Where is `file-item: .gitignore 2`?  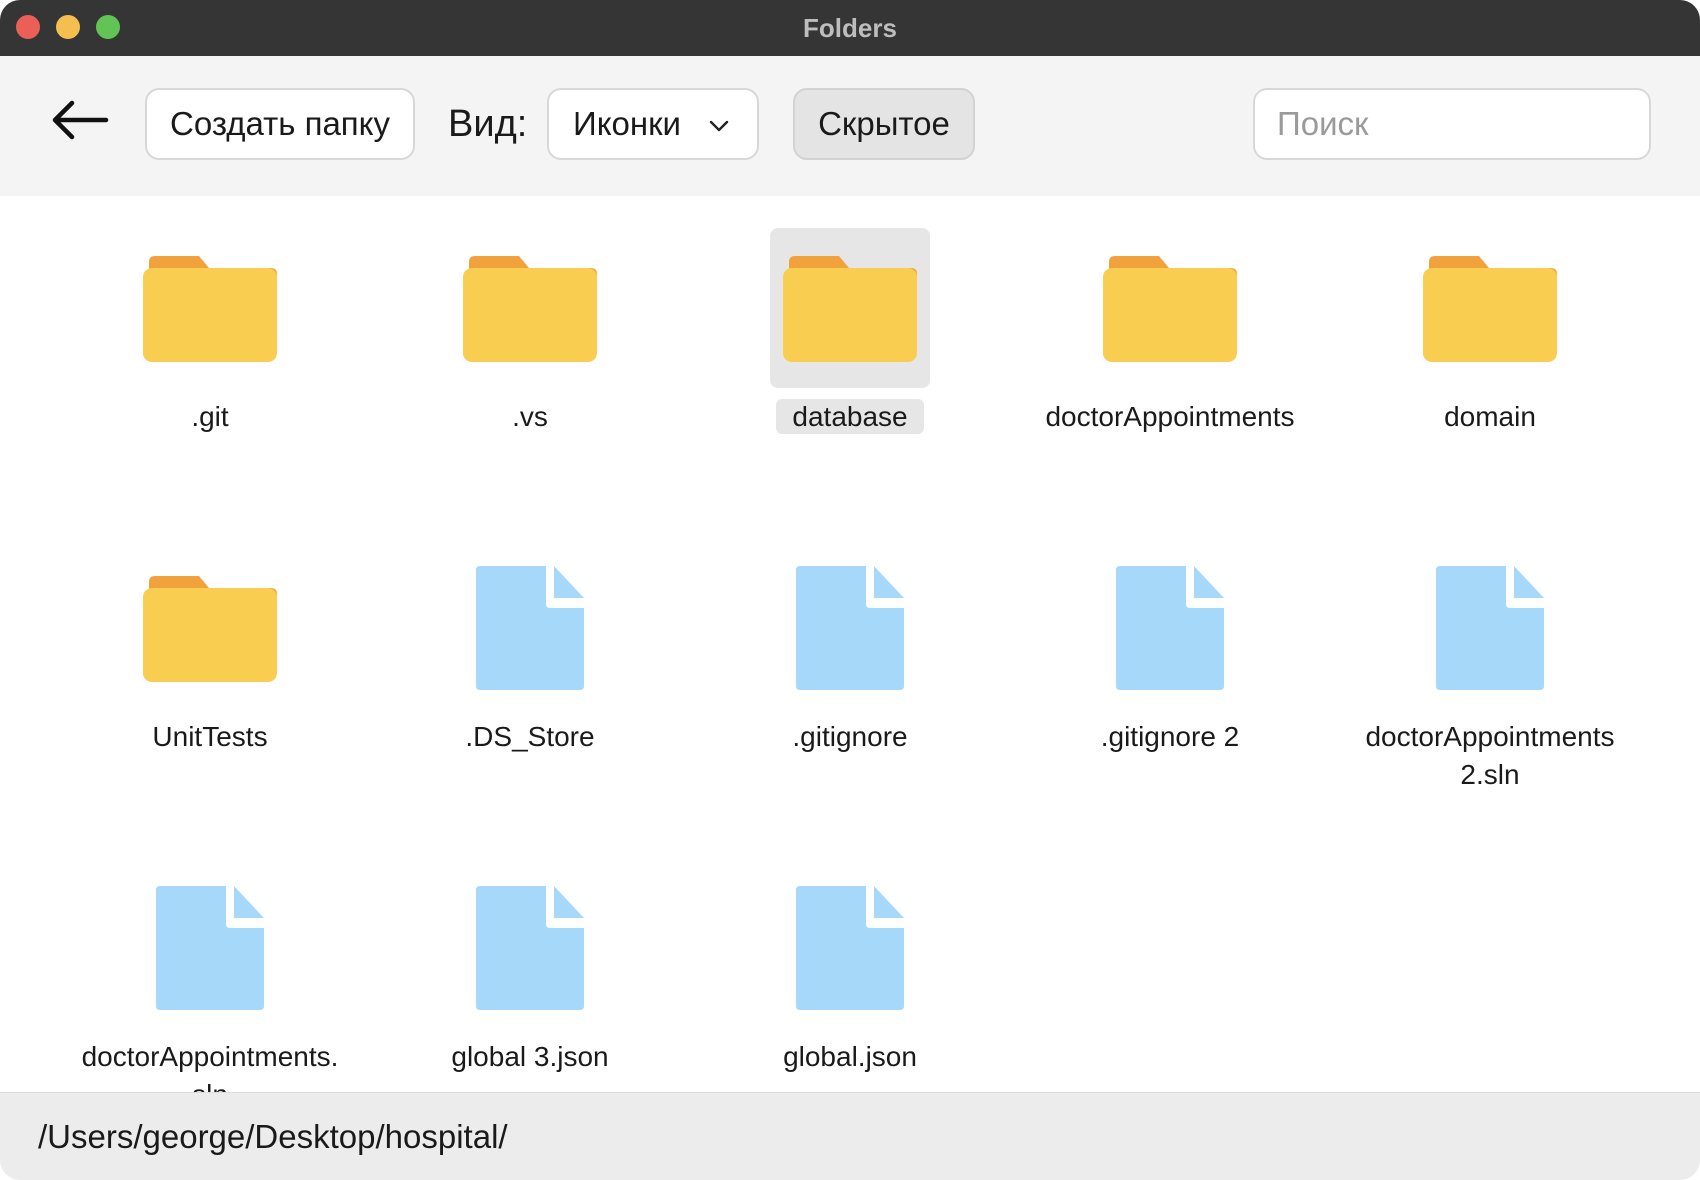
file-item: .gitignore 2 is located at coordinates (1170, 671).